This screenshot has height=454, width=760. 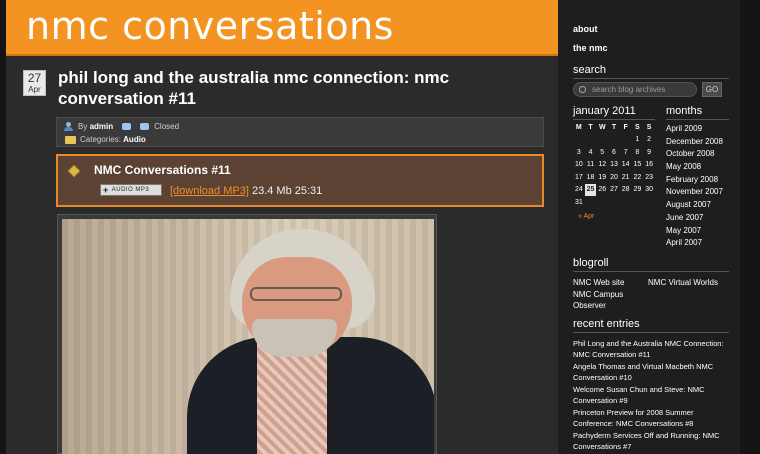 What do you see at coordinates (598, 282) in the screenshot?
I see `blogroll-item: NMC Web site` at bounding box center [598, 282].